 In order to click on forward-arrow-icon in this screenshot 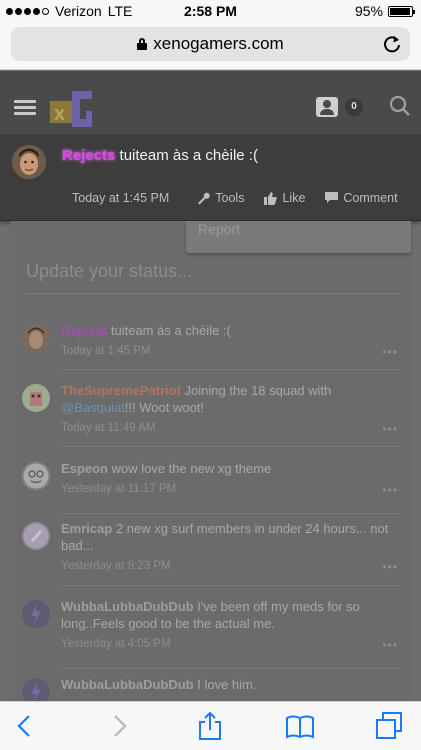, I will do `click(119, 726)`.